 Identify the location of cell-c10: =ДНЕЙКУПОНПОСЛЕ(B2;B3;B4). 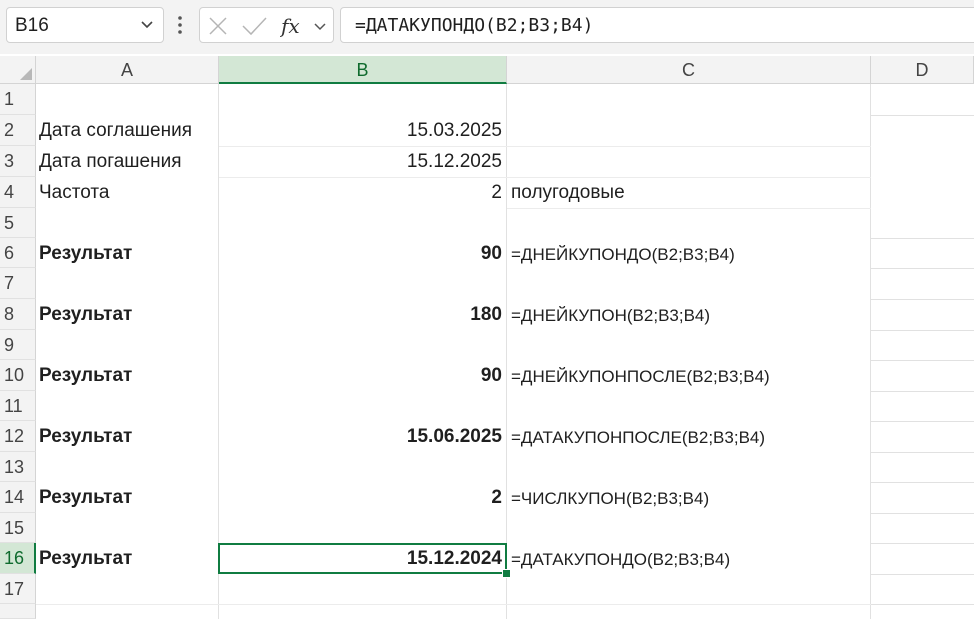
(640, 377).